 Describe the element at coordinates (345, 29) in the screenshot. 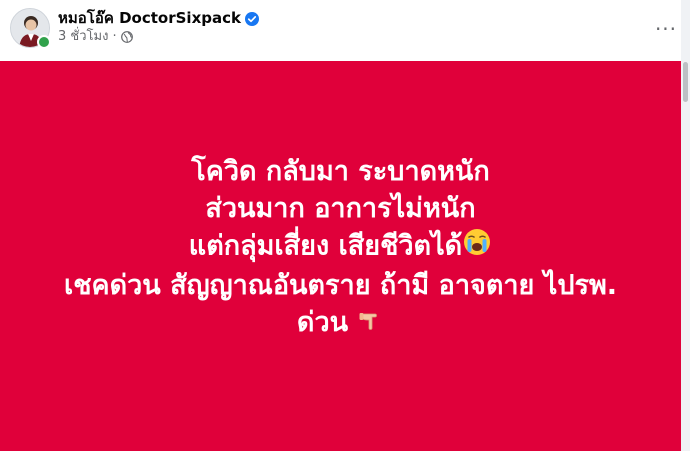

I see `post-header: หมอโอ๊ค DoctorSixpack 3 ชั่วโมง · ···` at that location.